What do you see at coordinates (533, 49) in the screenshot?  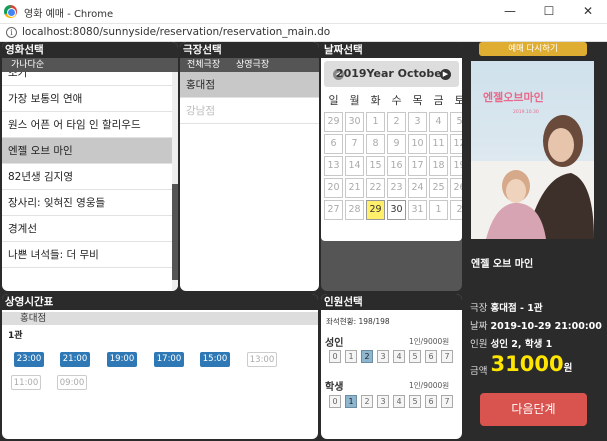 I see `reset-reservation-button: 예매 다시하기` at bounding box center [533, 49].